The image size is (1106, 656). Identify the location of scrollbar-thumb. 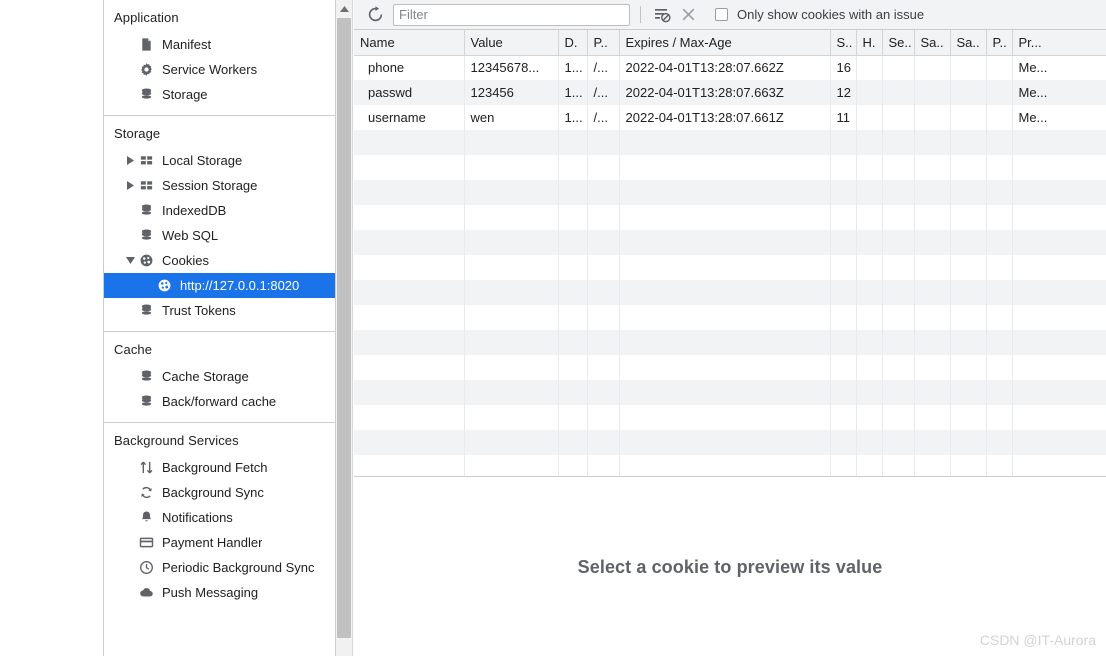
(344, 328).